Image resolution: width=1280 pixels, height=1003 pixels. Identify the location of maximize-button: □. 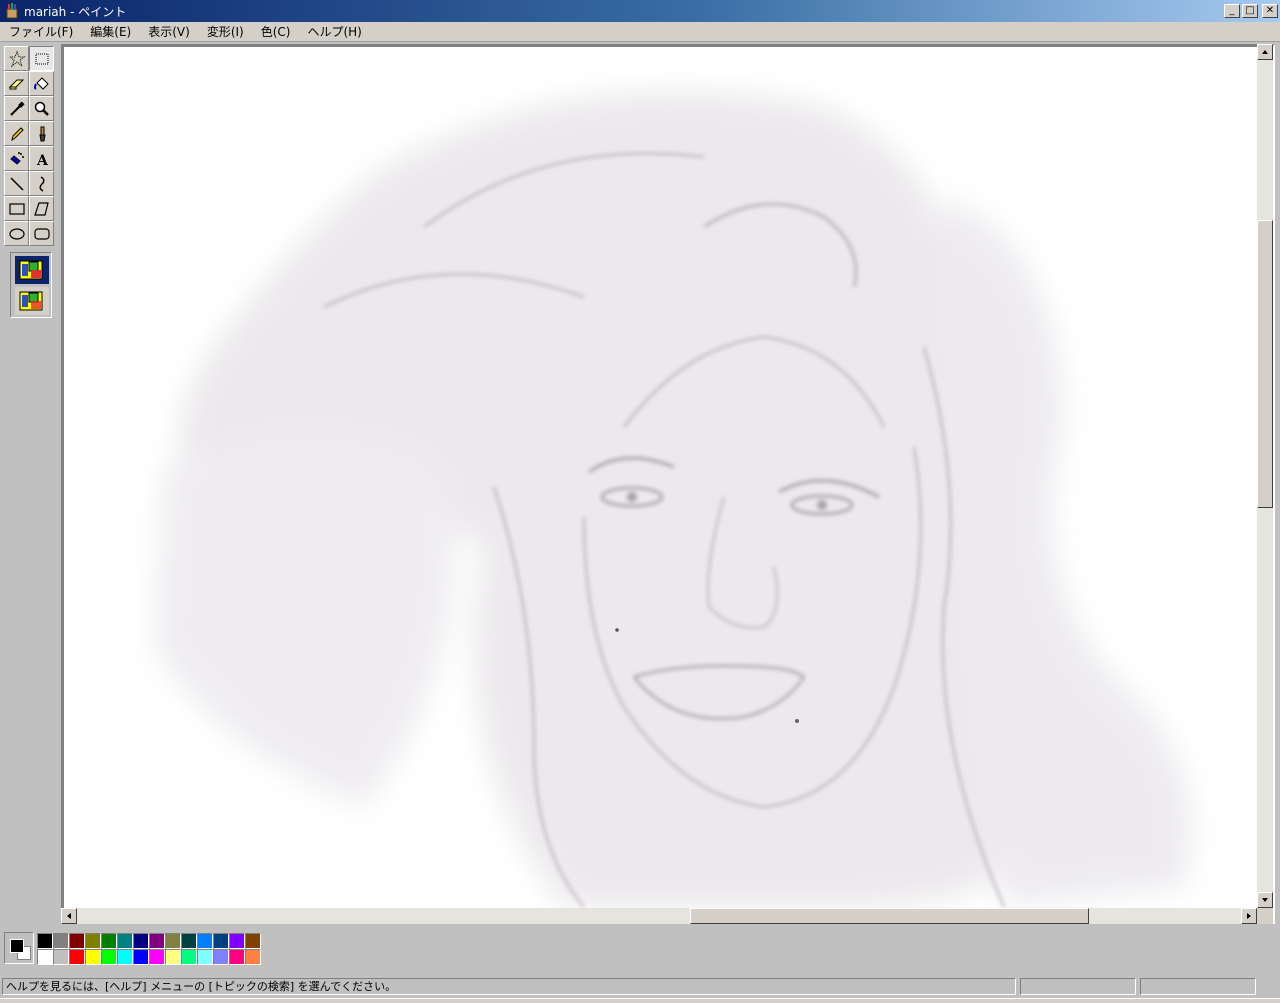
(1250, 11).